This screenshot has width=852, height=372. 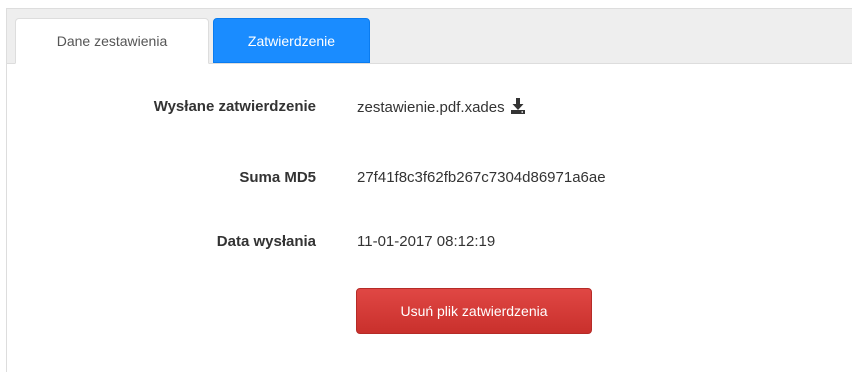 What do you see at coordinates (474, 311) in the screenshot?
I see `delete-approval-file-button: Usuń plik zatwierdzenia` at bounding box center [474, 311].